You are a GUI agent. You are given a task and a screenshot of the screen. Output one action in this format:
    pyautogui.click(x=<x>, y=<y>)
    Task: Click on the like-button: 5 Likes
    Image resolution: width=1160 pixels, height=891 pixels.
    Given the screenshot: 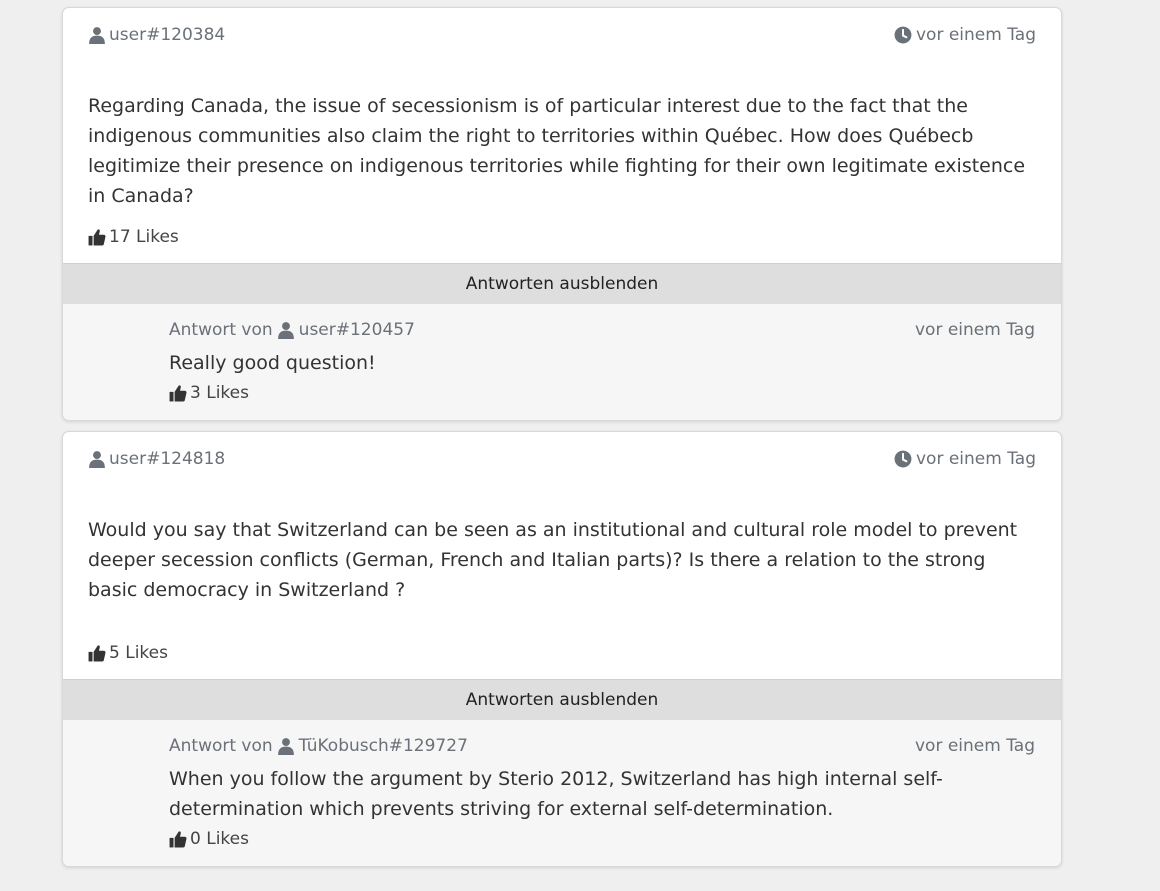 What is the action you would take?
    pyautogui.click(x=562, y=653)
    